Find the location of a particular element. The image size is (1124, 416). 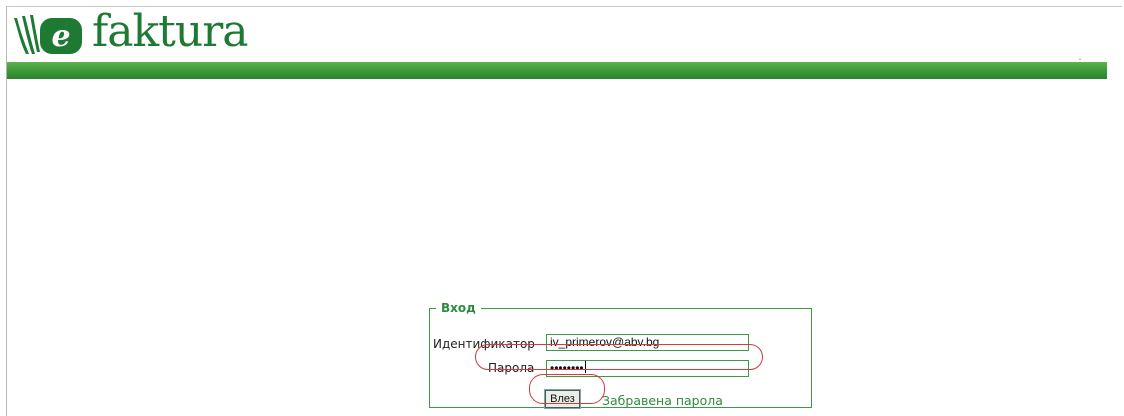

login-submit-button: Влез is located at coordinates (562, 399).